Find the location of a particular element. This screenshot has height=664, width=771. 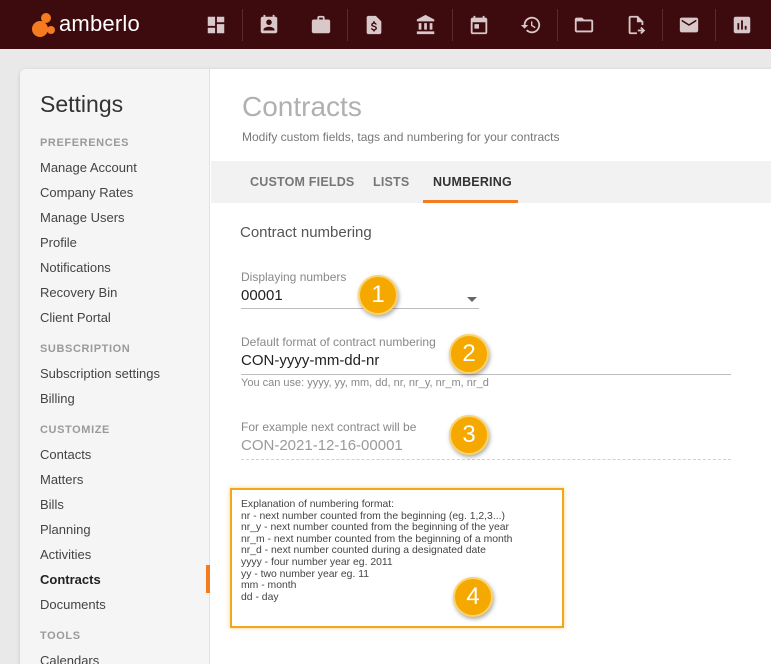

nav-calendar is located at coordinates (479, 24).